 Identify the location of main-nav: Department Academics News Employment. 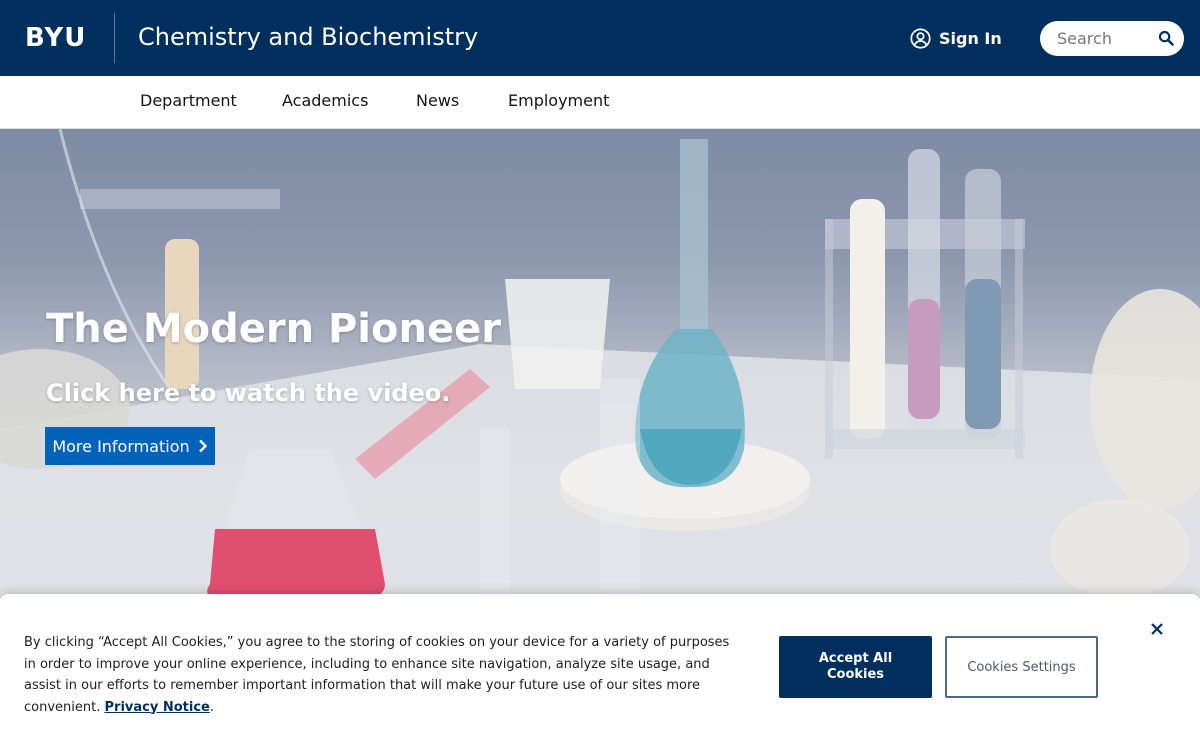
(600, 102).